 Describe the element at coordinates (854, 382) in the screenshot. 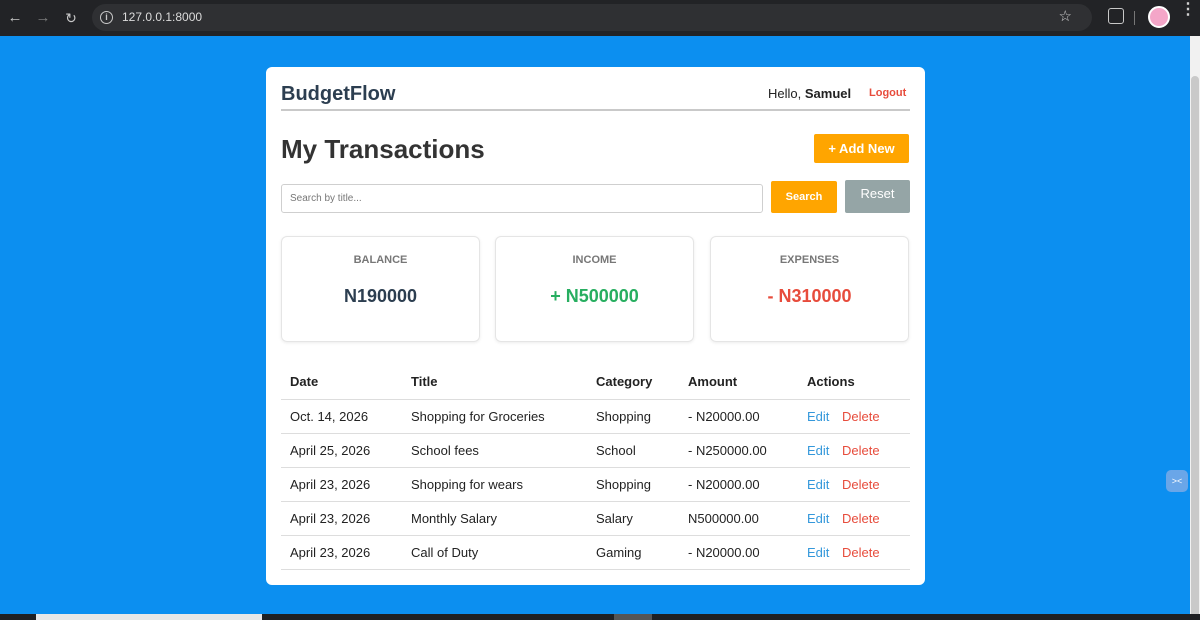

I see `column-header-actions: Actions` at that location.